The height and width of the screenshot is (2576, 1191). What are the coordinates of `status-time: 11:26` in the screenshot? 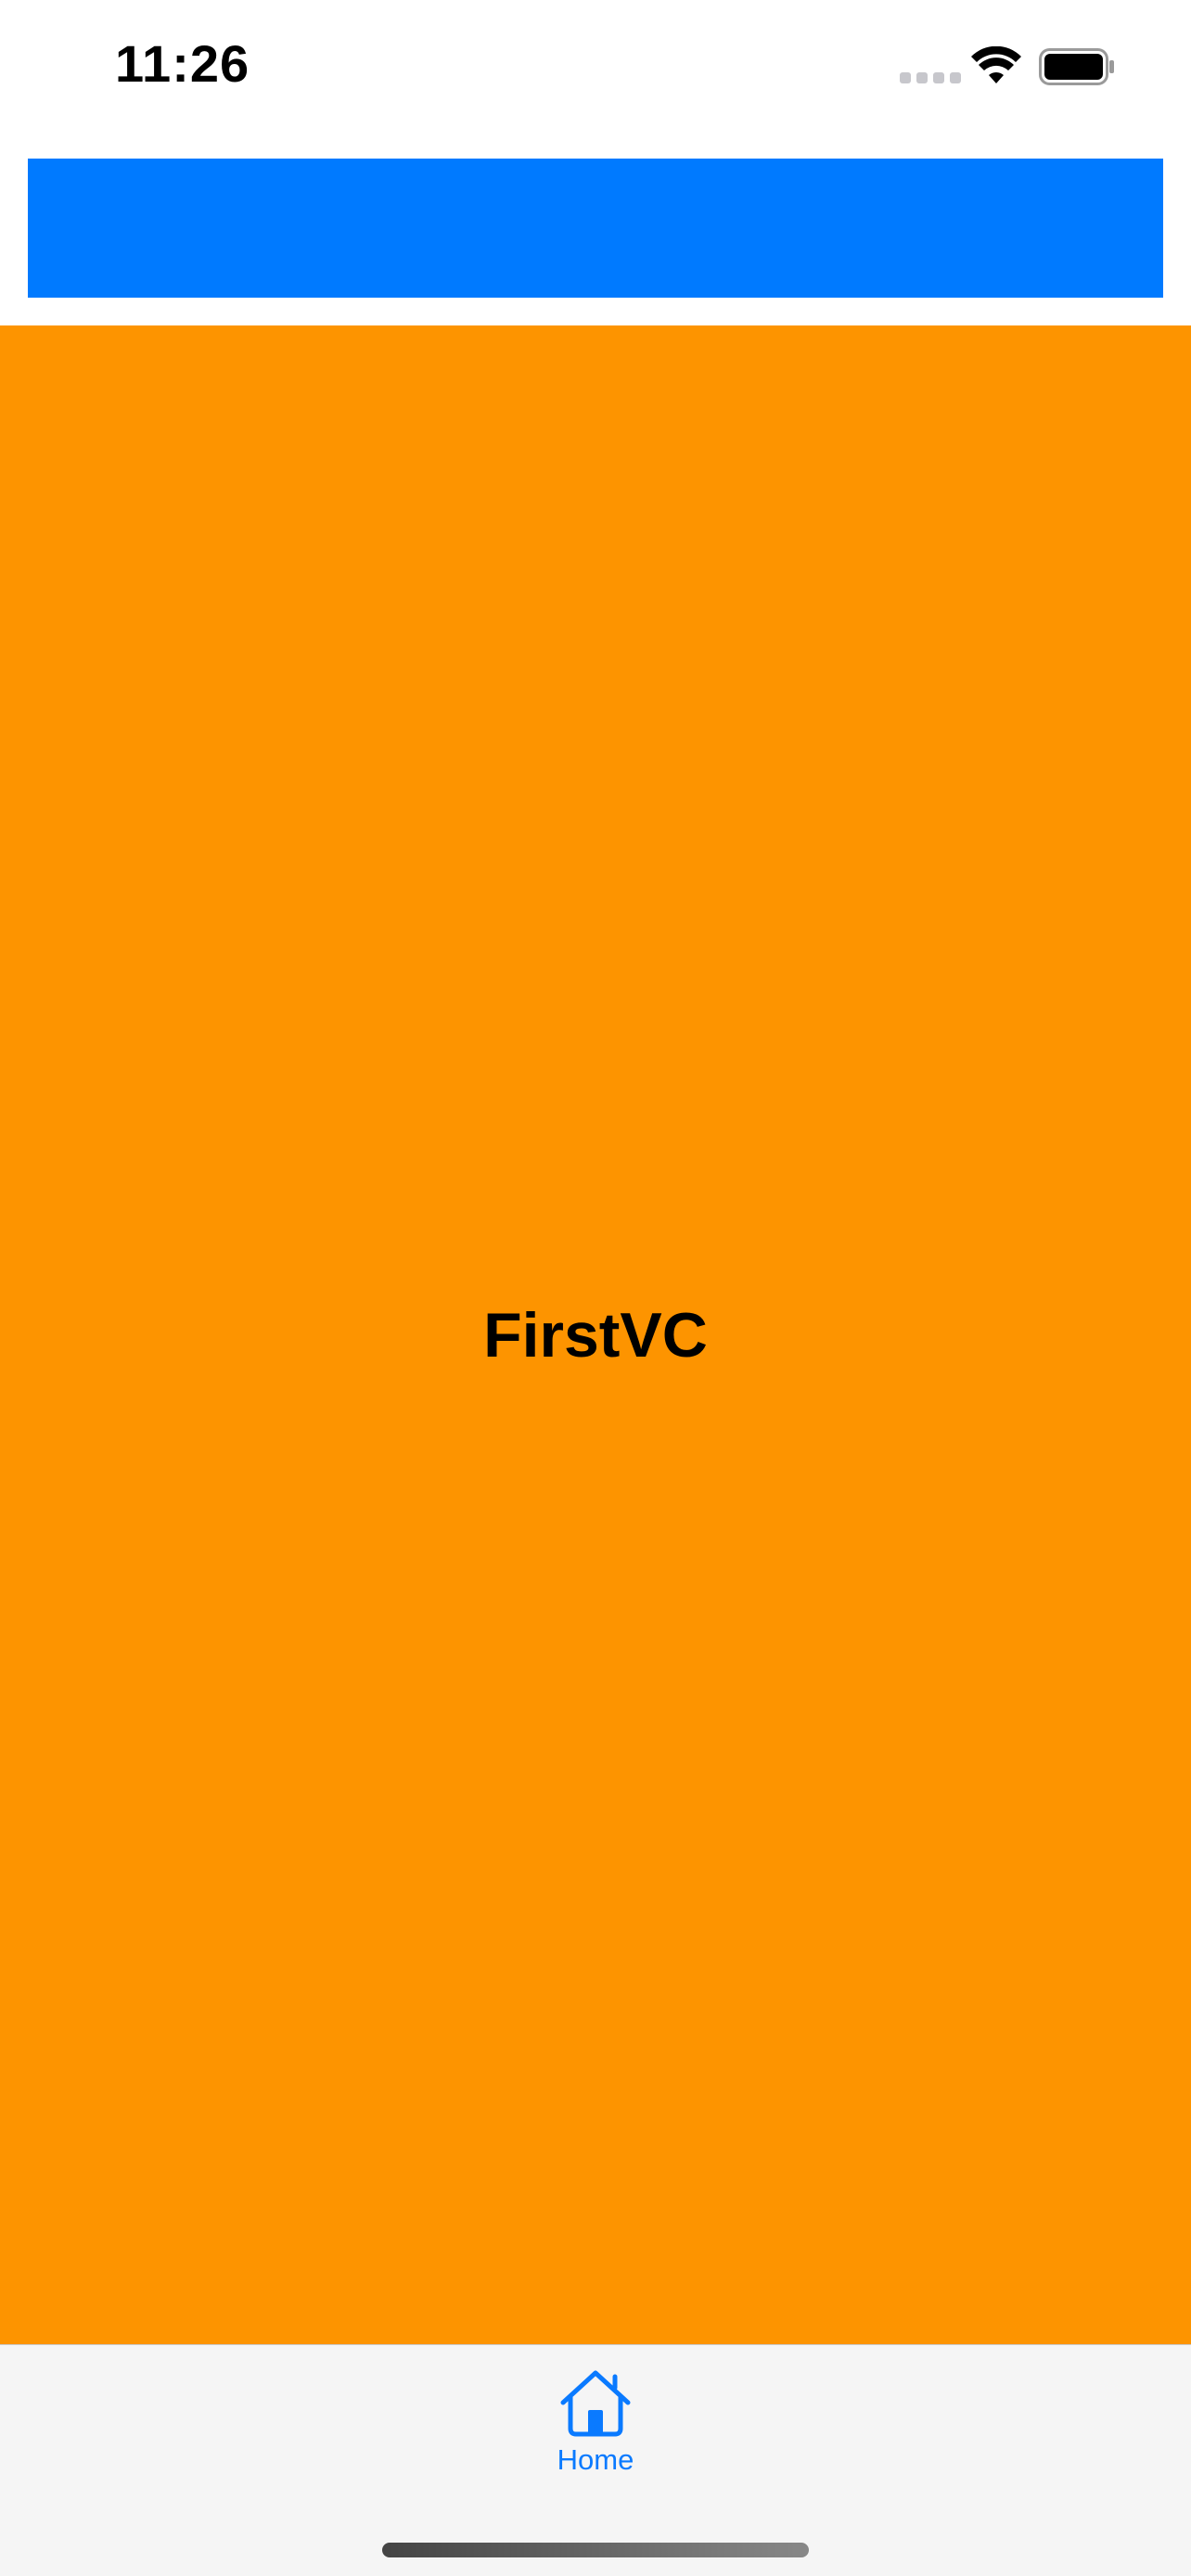 It's located at (183, 64).